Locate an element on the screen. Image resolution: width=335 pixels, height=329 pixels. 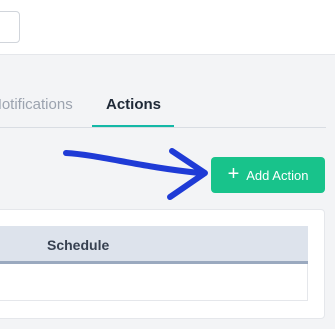
annotation-arrow-icon is located at coordinates (135, 174).